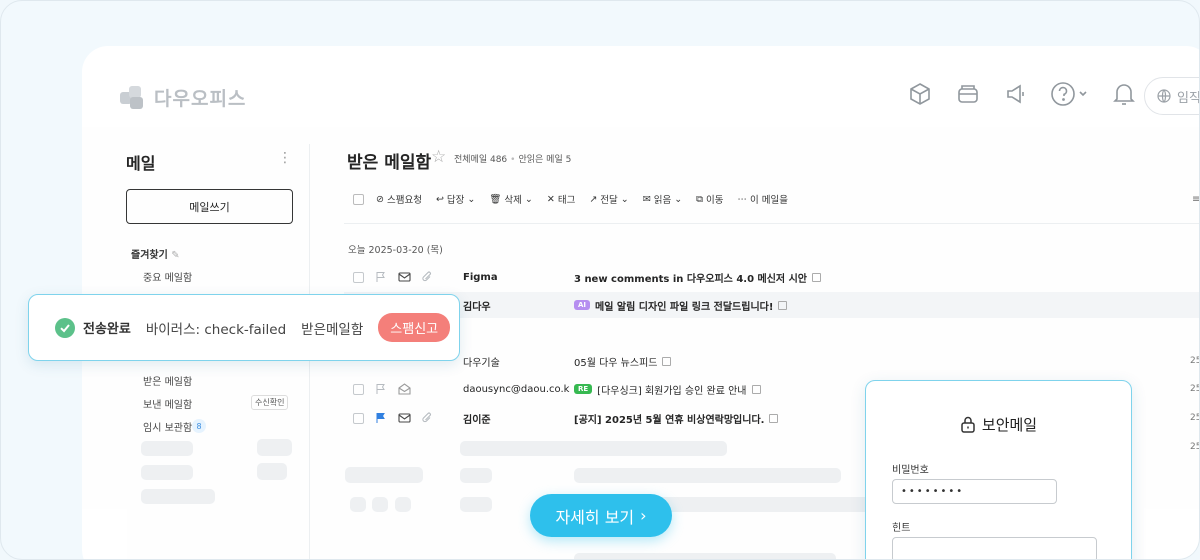 This screenshot has width=1200, height=560. Describe the element at coordinates (771, 223) in the screenshot. I see `toolbar-divider` at that location.